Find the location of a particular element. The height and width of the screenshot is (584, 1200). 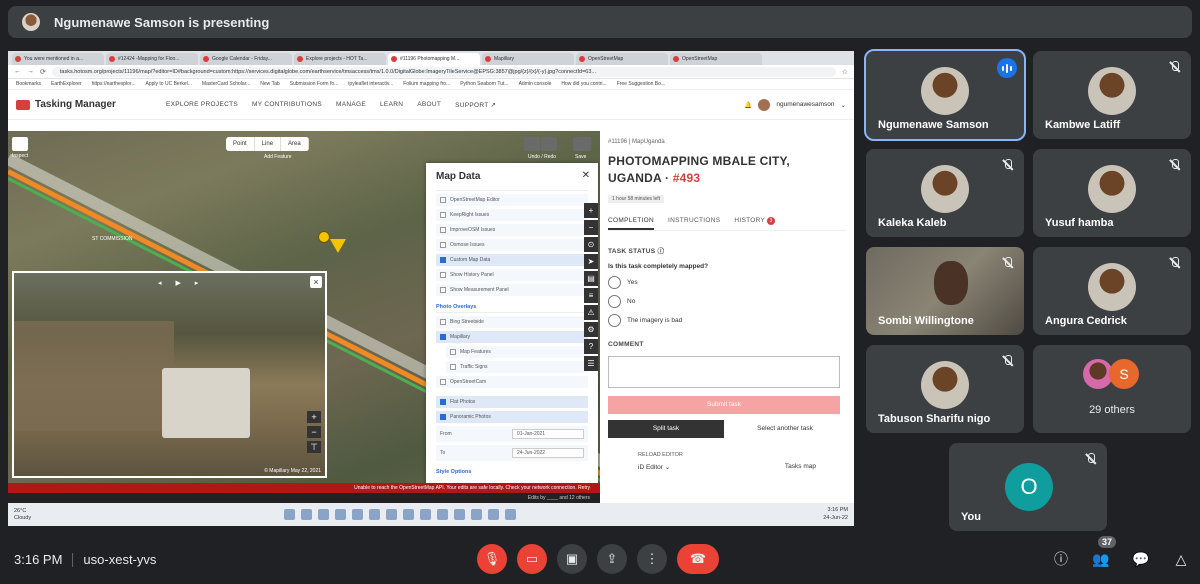

participant-tile: Kaleka Kaleb is located at coordinates (945, 193).